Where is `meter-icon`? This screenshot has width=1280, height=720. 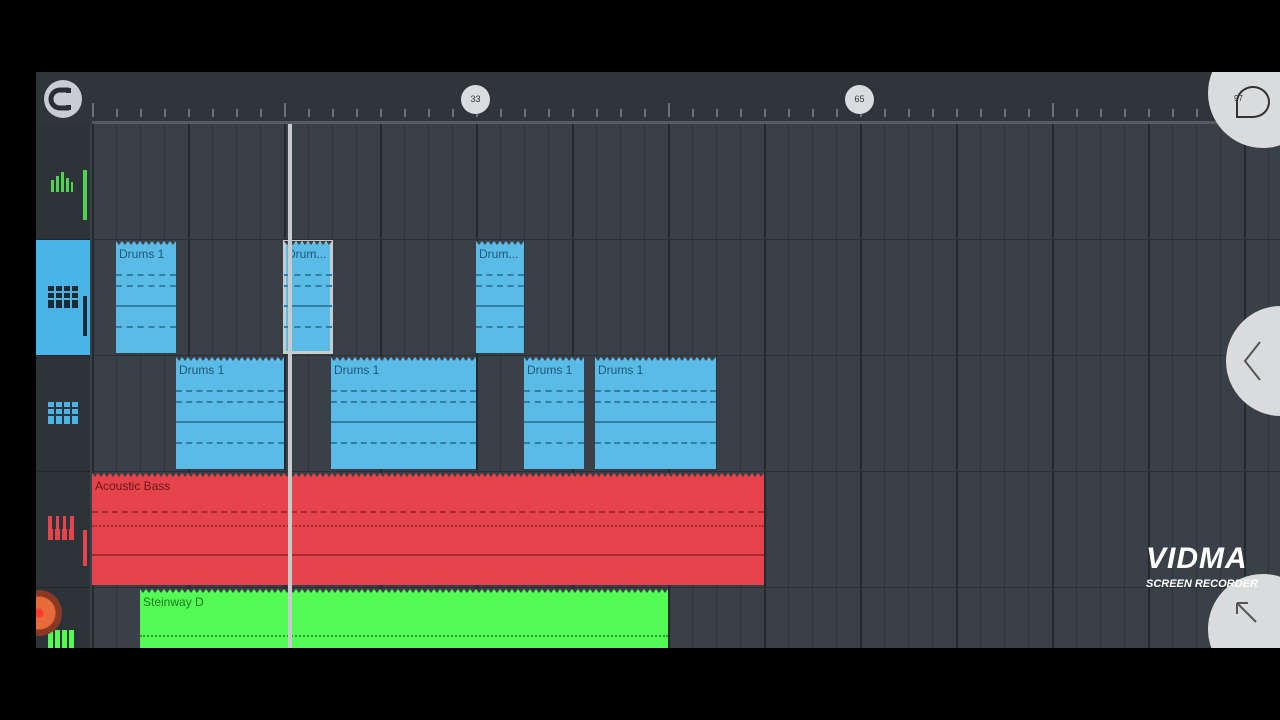 meter-icon is located at coordinates (62, 184).